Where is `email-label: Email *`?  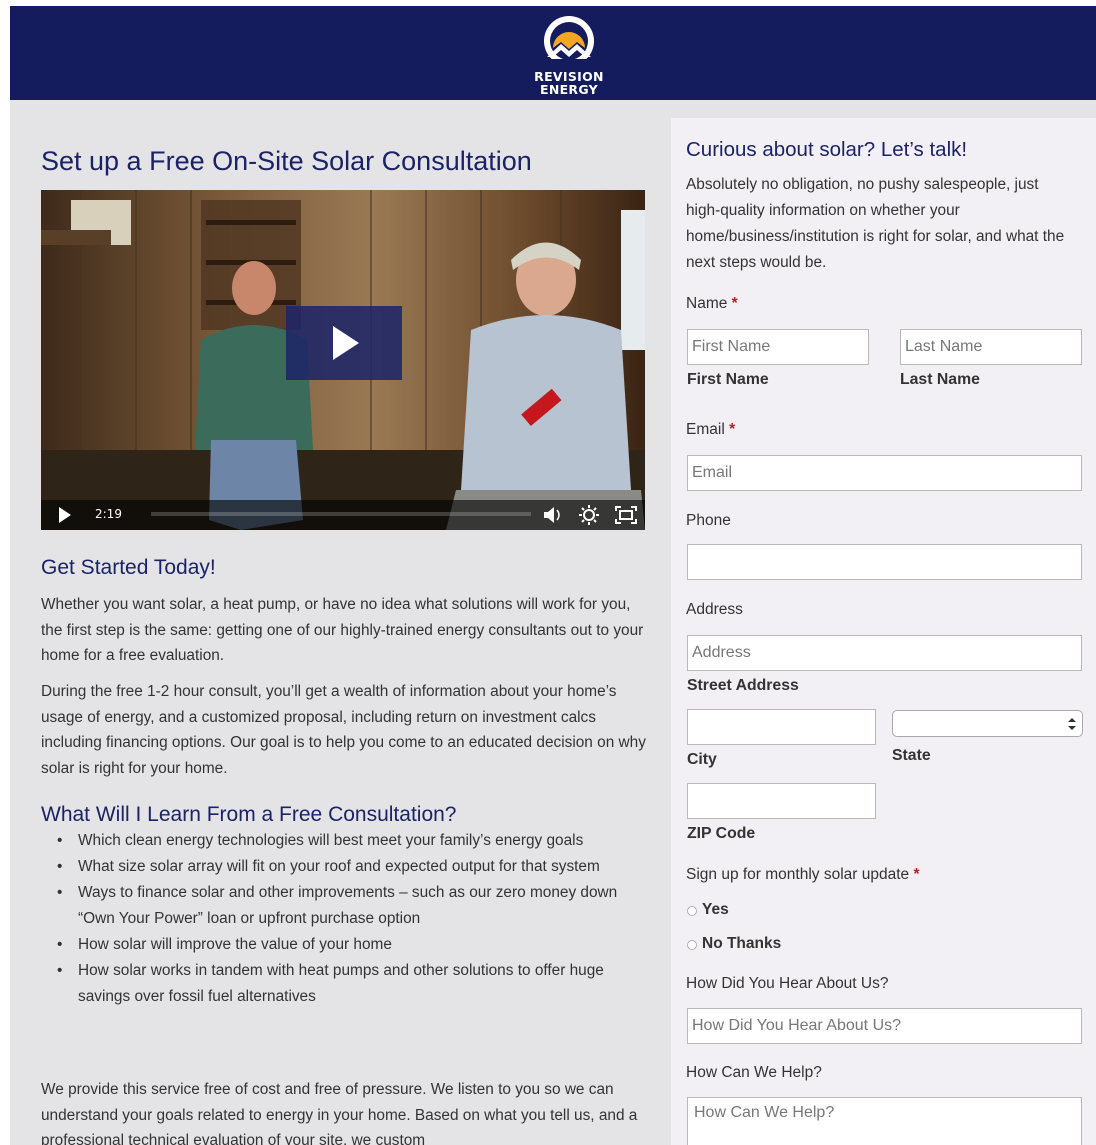
email-label: Email * is located at coordinates (711, 429).